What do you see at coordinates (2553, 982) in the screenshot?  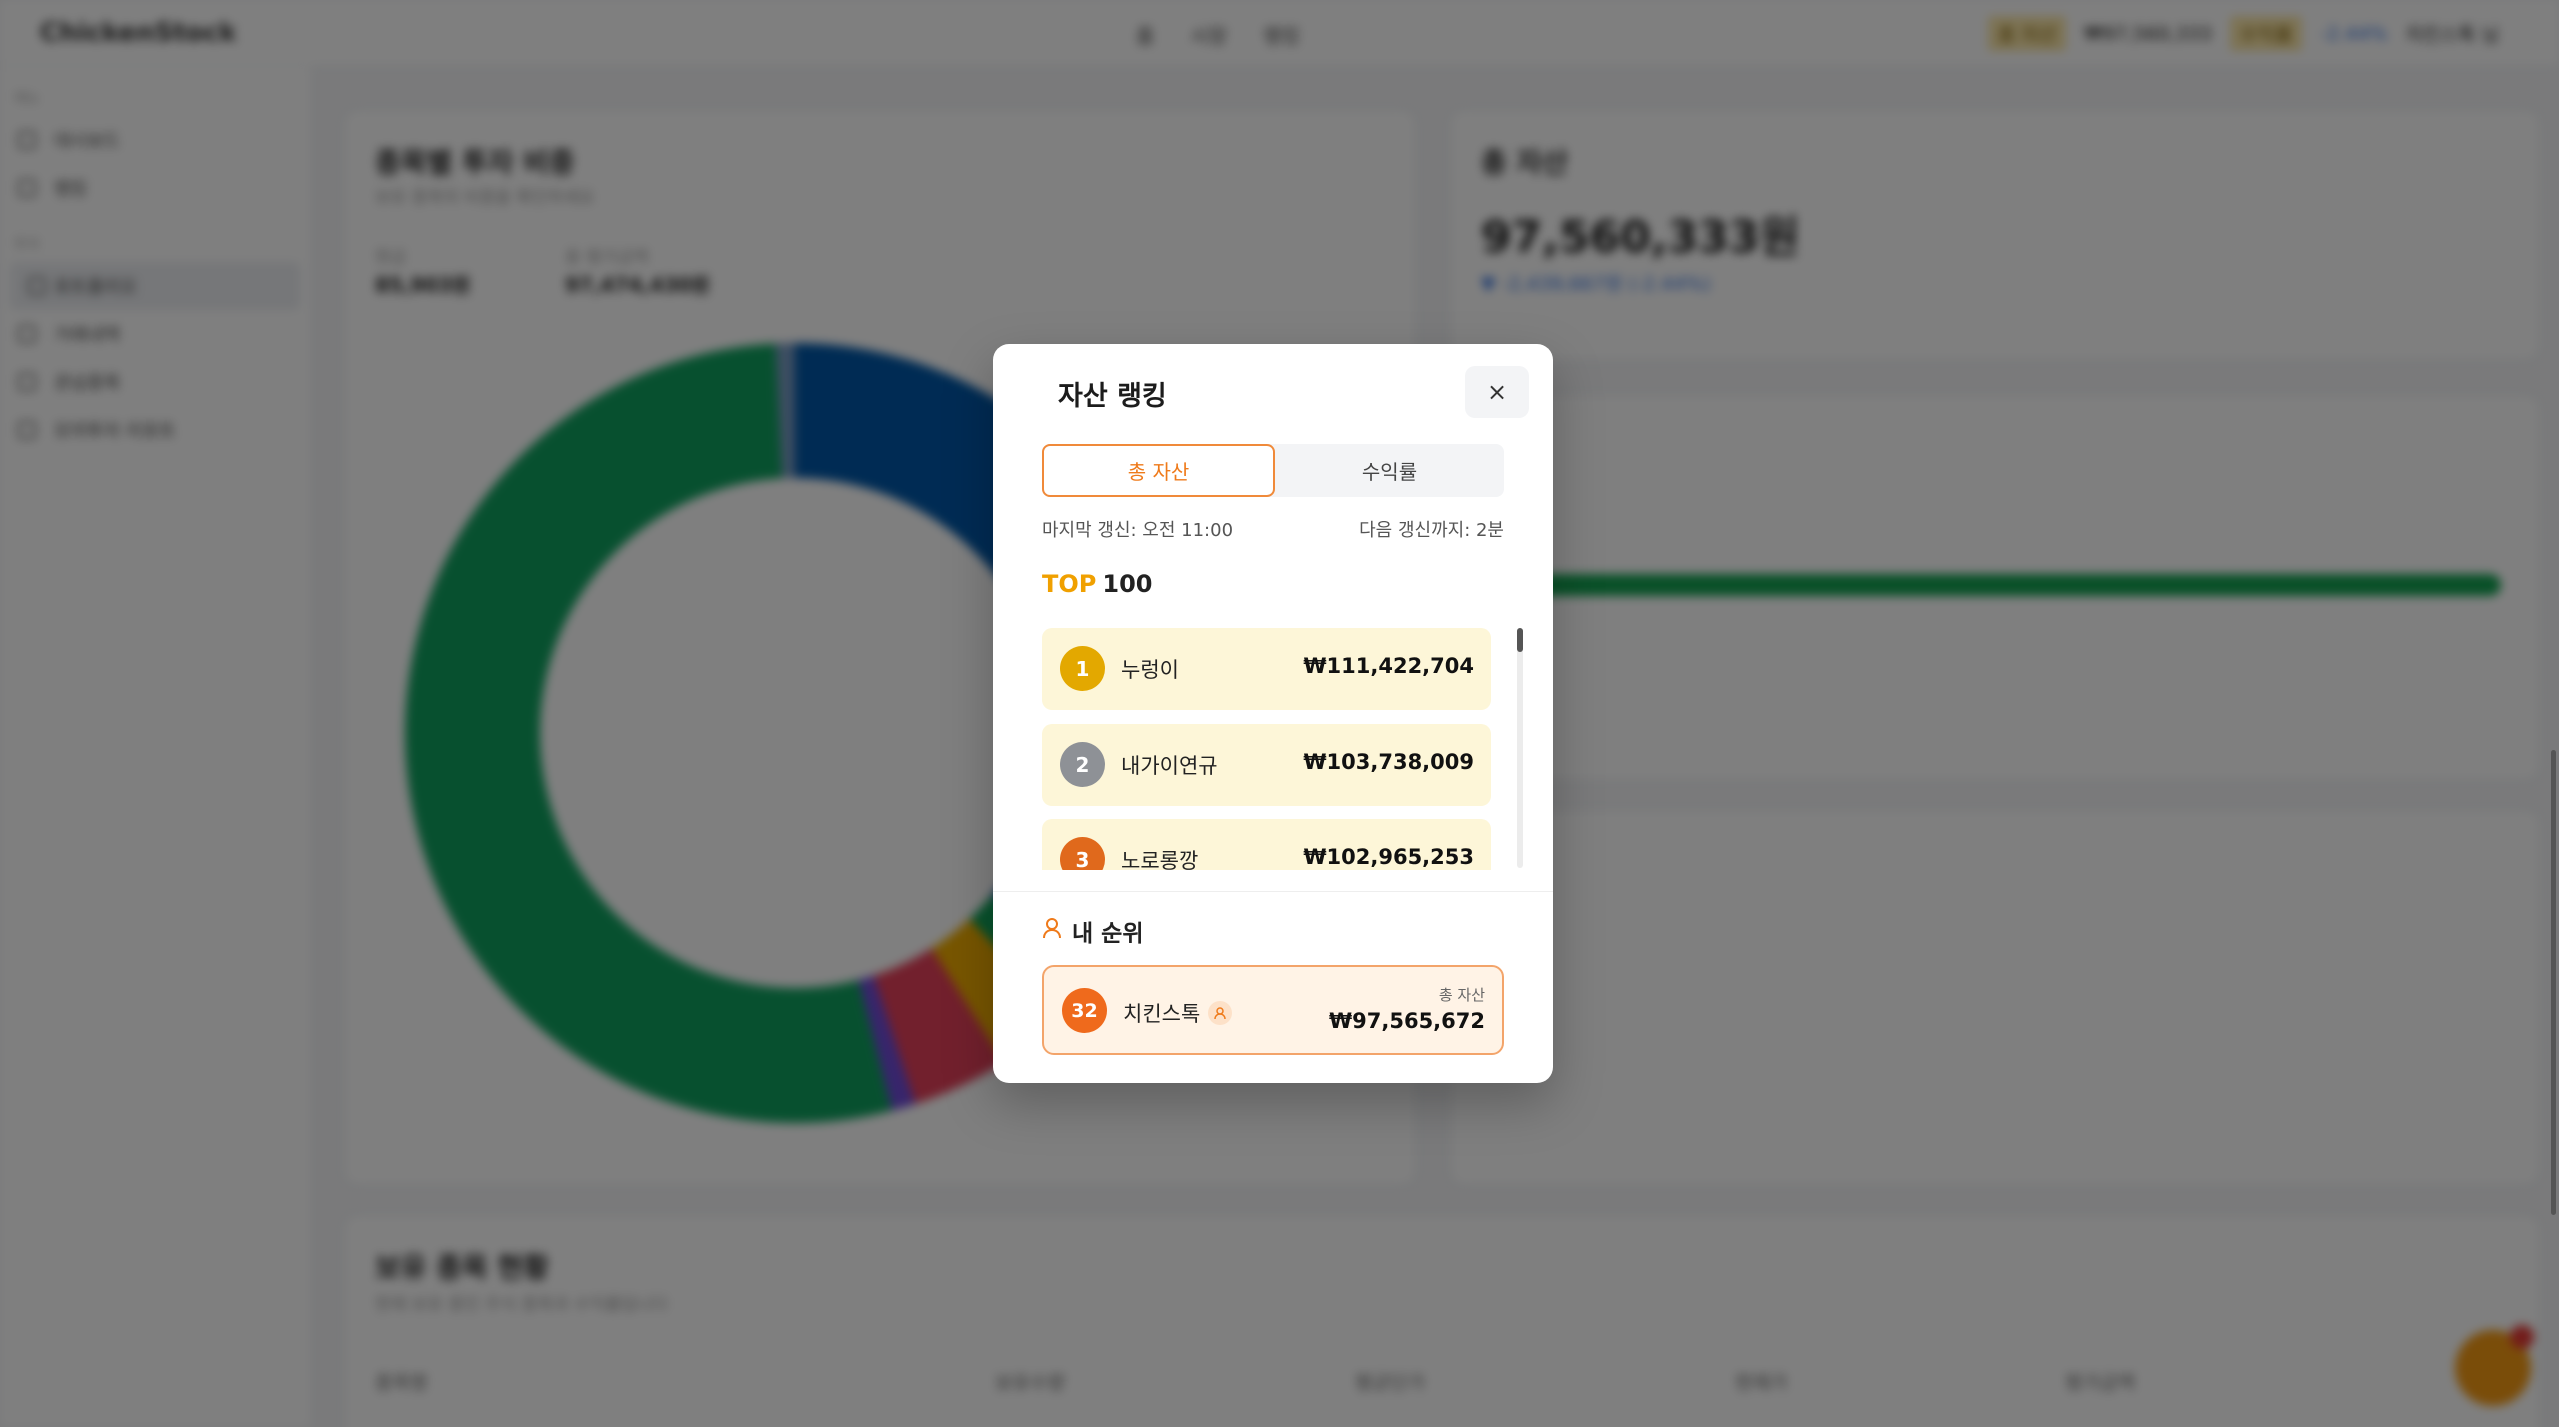 I see `page-scrollbar` at bounding box center [2553, 982].